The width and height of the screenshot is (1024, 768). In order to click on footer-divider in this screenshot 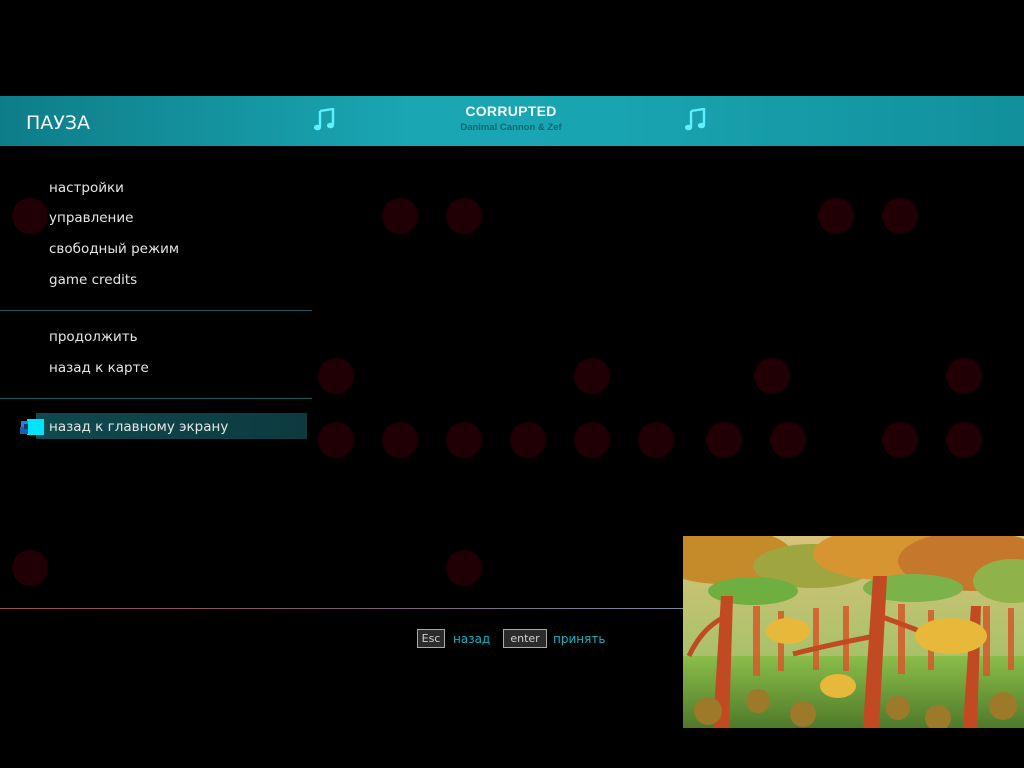, I will do `click(342, 608)`.